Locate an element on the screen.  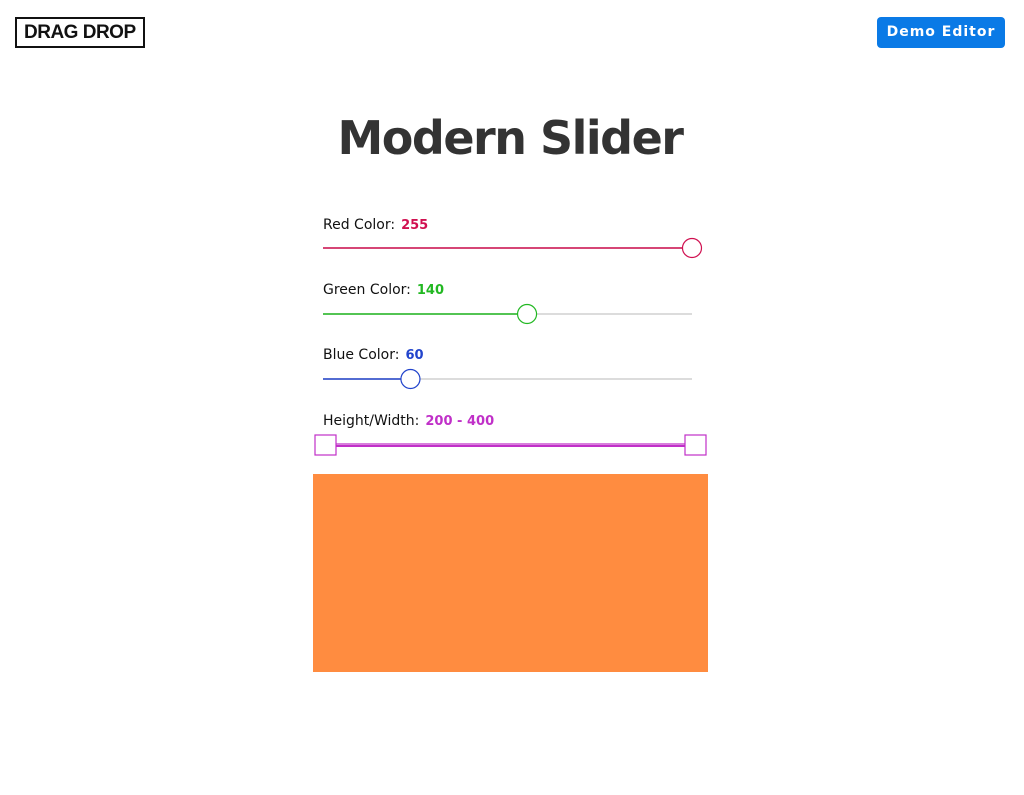
page-title: Modern Slider is located at coordinates (510, 138).